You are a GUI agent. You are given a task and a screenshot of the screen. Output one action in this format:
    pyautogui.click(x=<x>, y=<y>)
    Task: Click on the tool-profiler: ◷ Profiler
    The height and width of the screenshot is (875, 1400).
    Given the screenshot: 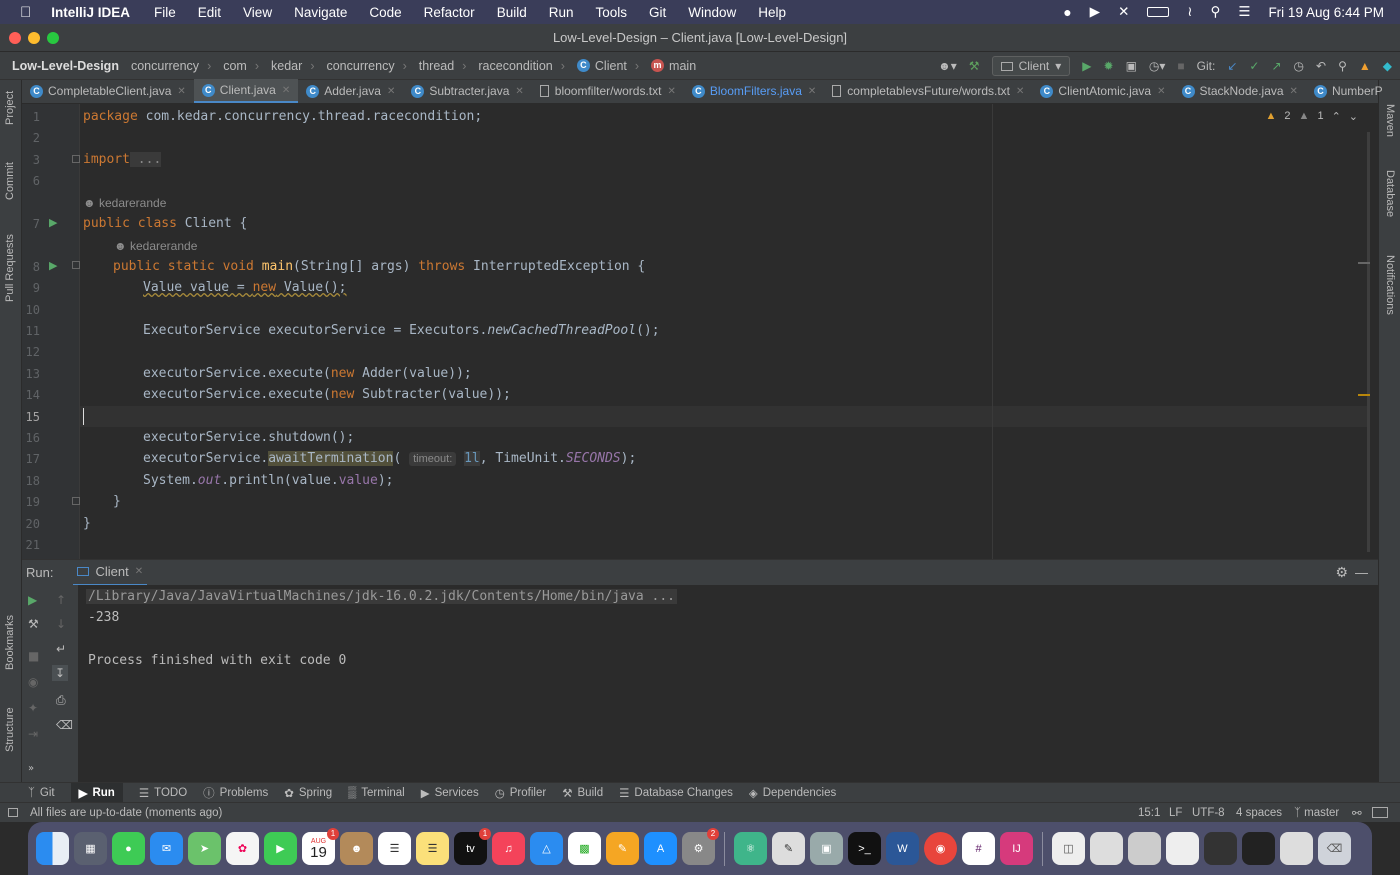 What is the action you would take?
    pyautogui.click(x=520, y=793)
    